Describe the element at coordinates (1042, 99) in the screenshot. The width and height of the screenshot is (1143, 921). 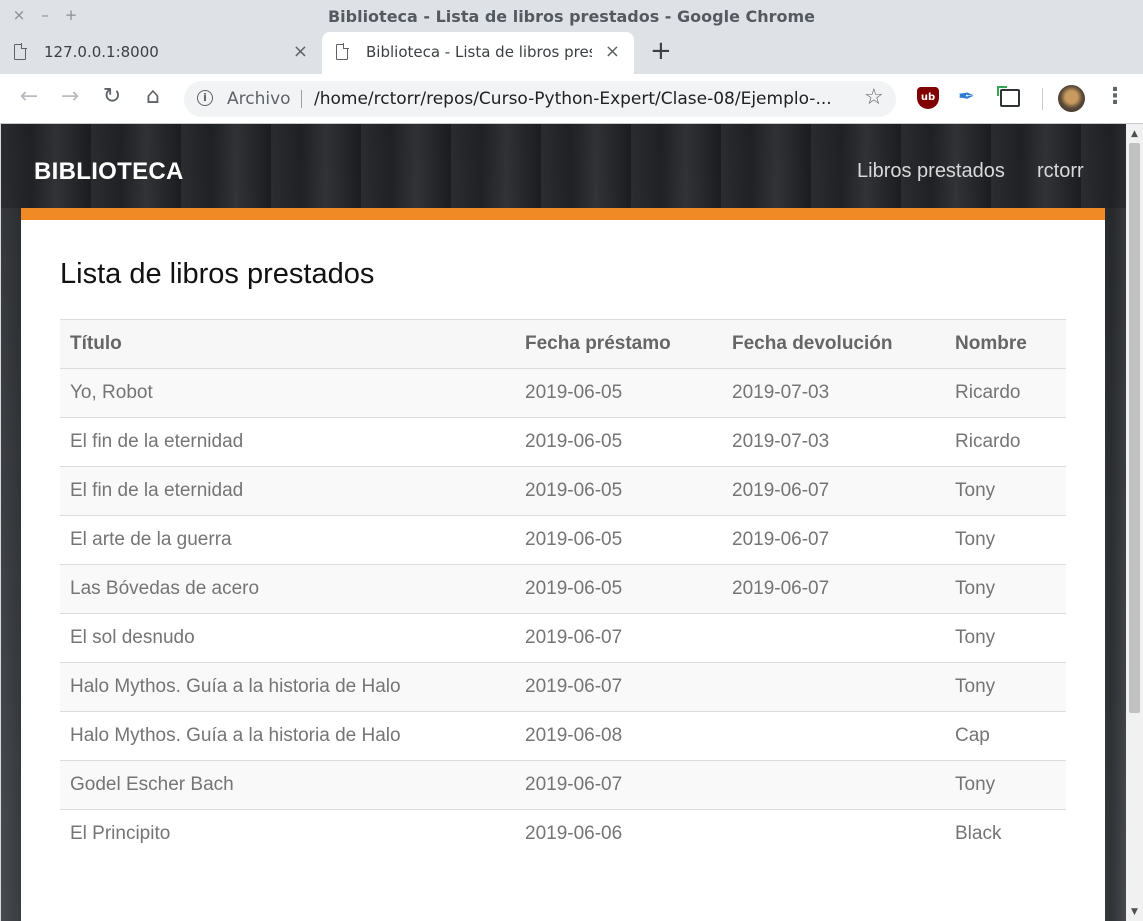
I see `toolbar-divider` at that location.